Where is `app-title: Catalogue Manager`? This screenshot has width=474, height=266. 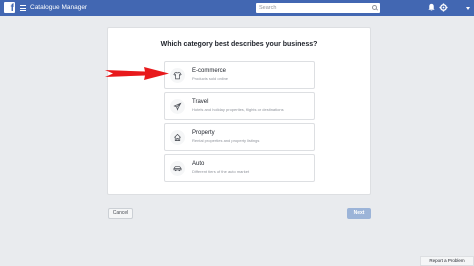
app-title: Catalogue Manager is located at coordinates (59, 7).